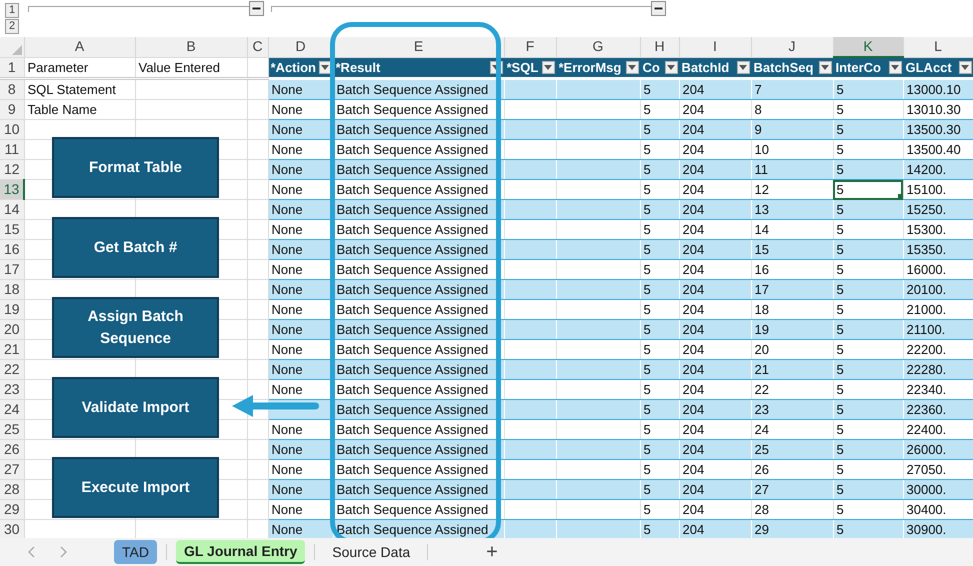  I want to click on macro-button: Format Table, so click(135, 167).